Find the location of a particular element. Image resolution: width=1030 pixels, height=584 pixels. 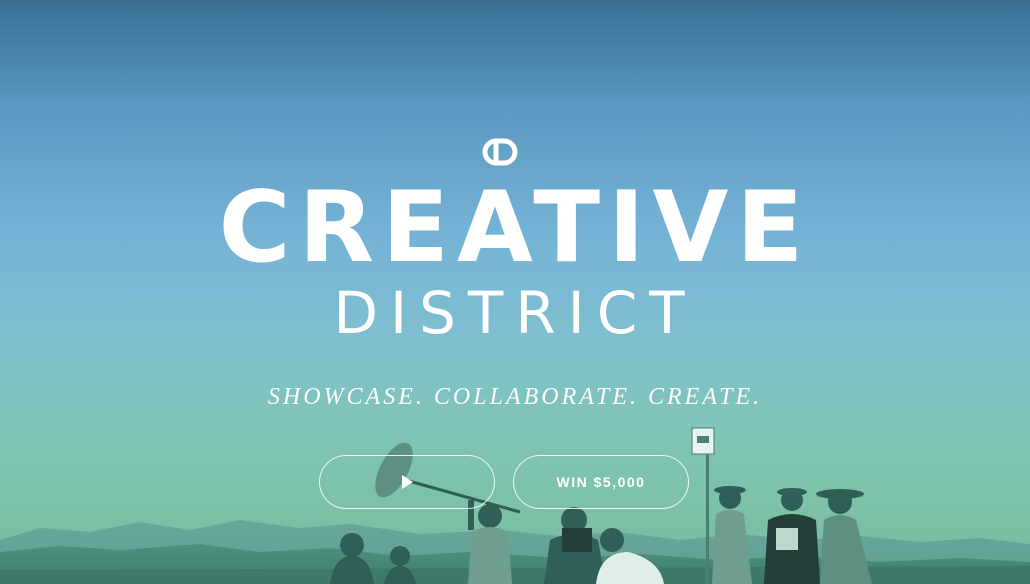

win-prize-label: WIN $5,000 is located at coordinates (601, 482).